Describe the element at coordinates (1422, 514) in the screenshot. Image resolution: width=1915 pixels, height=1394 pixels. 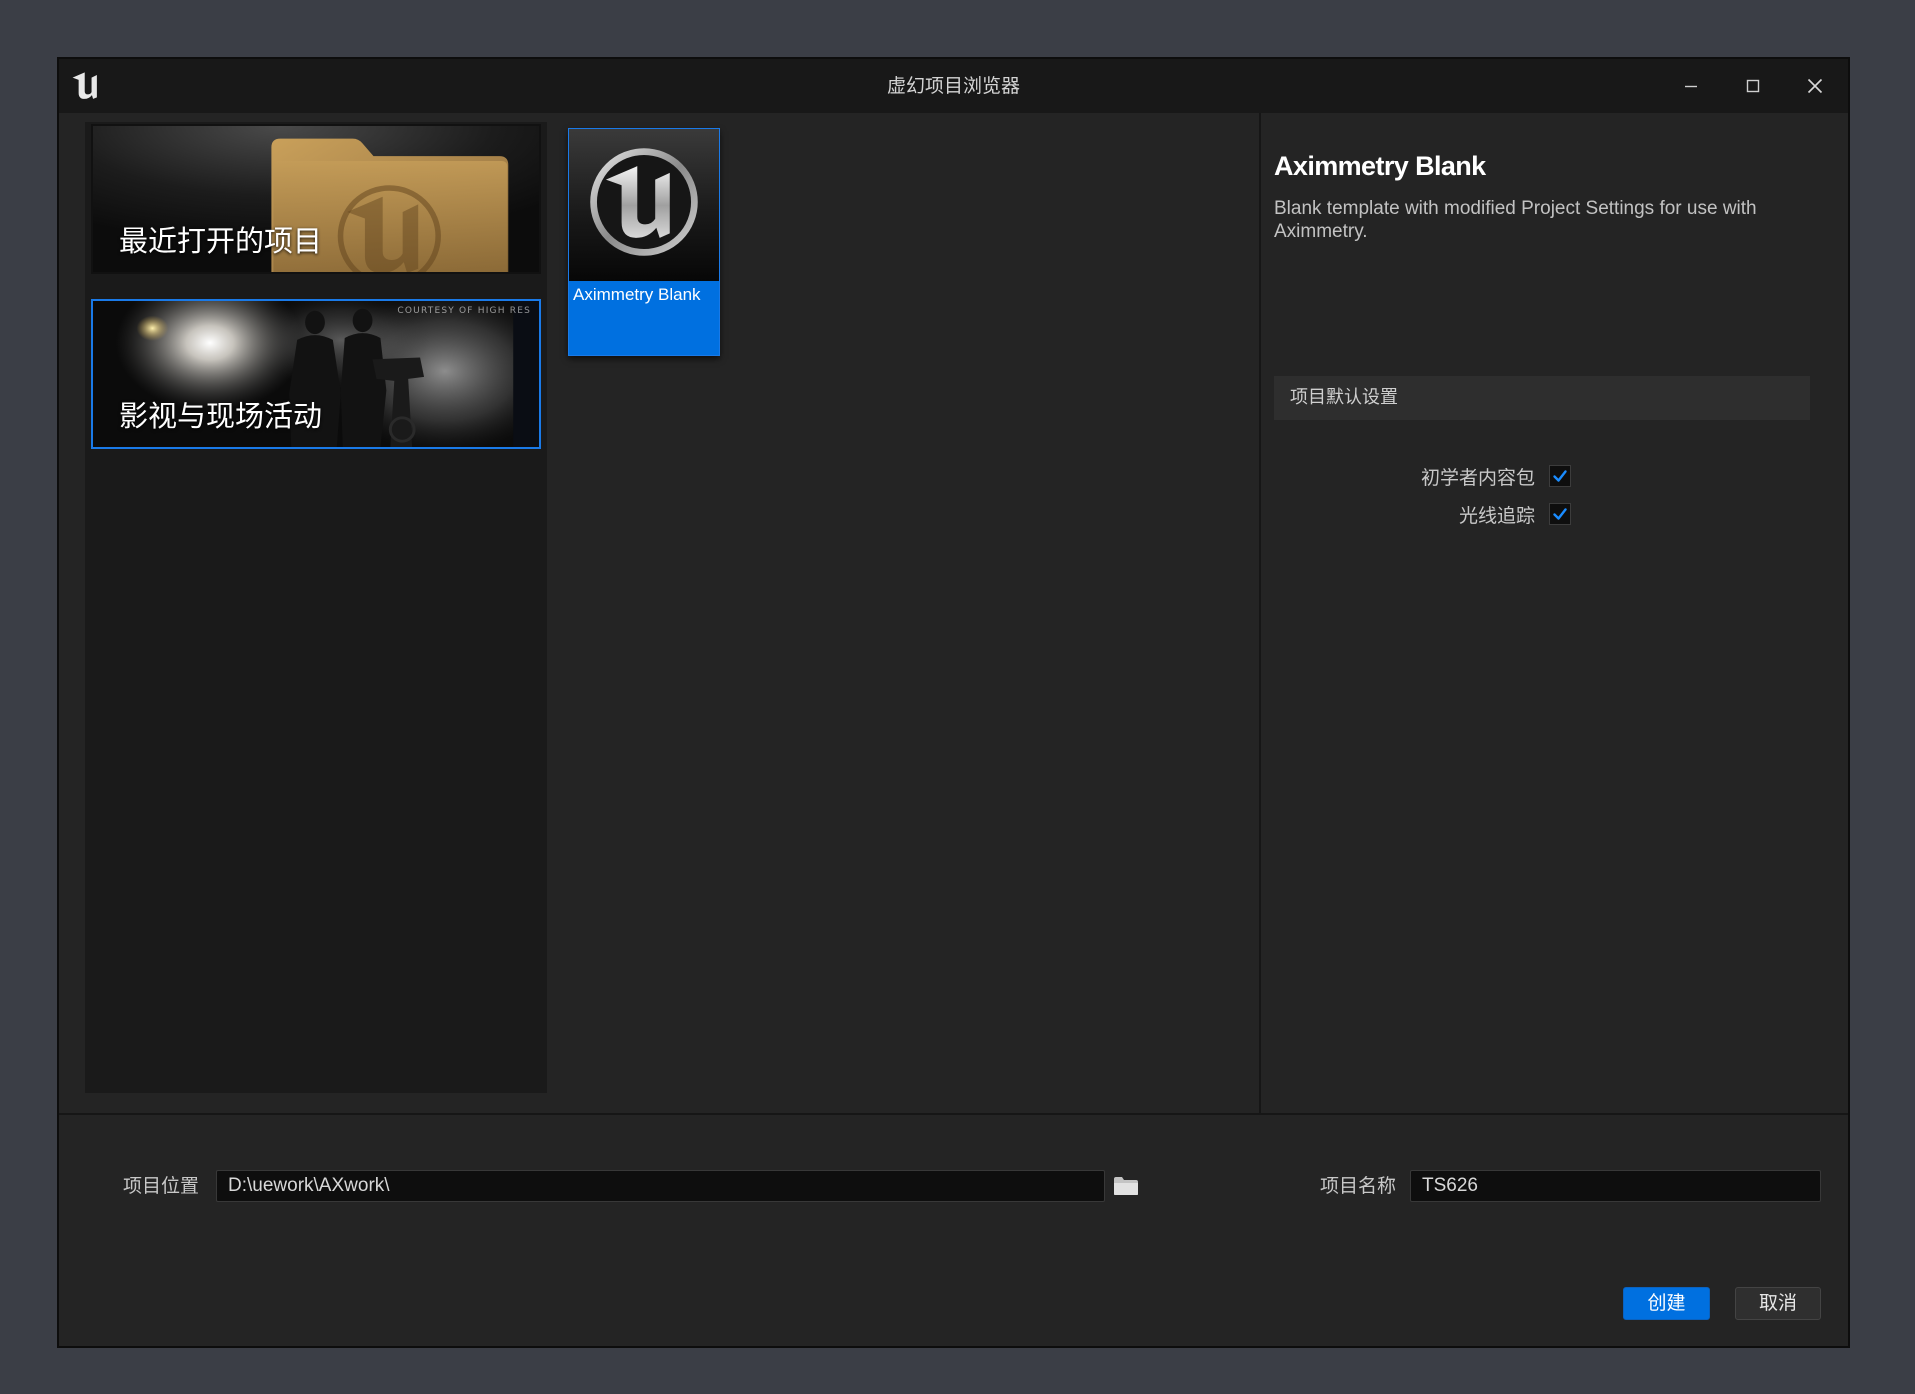
I see `option-ray-tracing: 光线追踪` at that location.